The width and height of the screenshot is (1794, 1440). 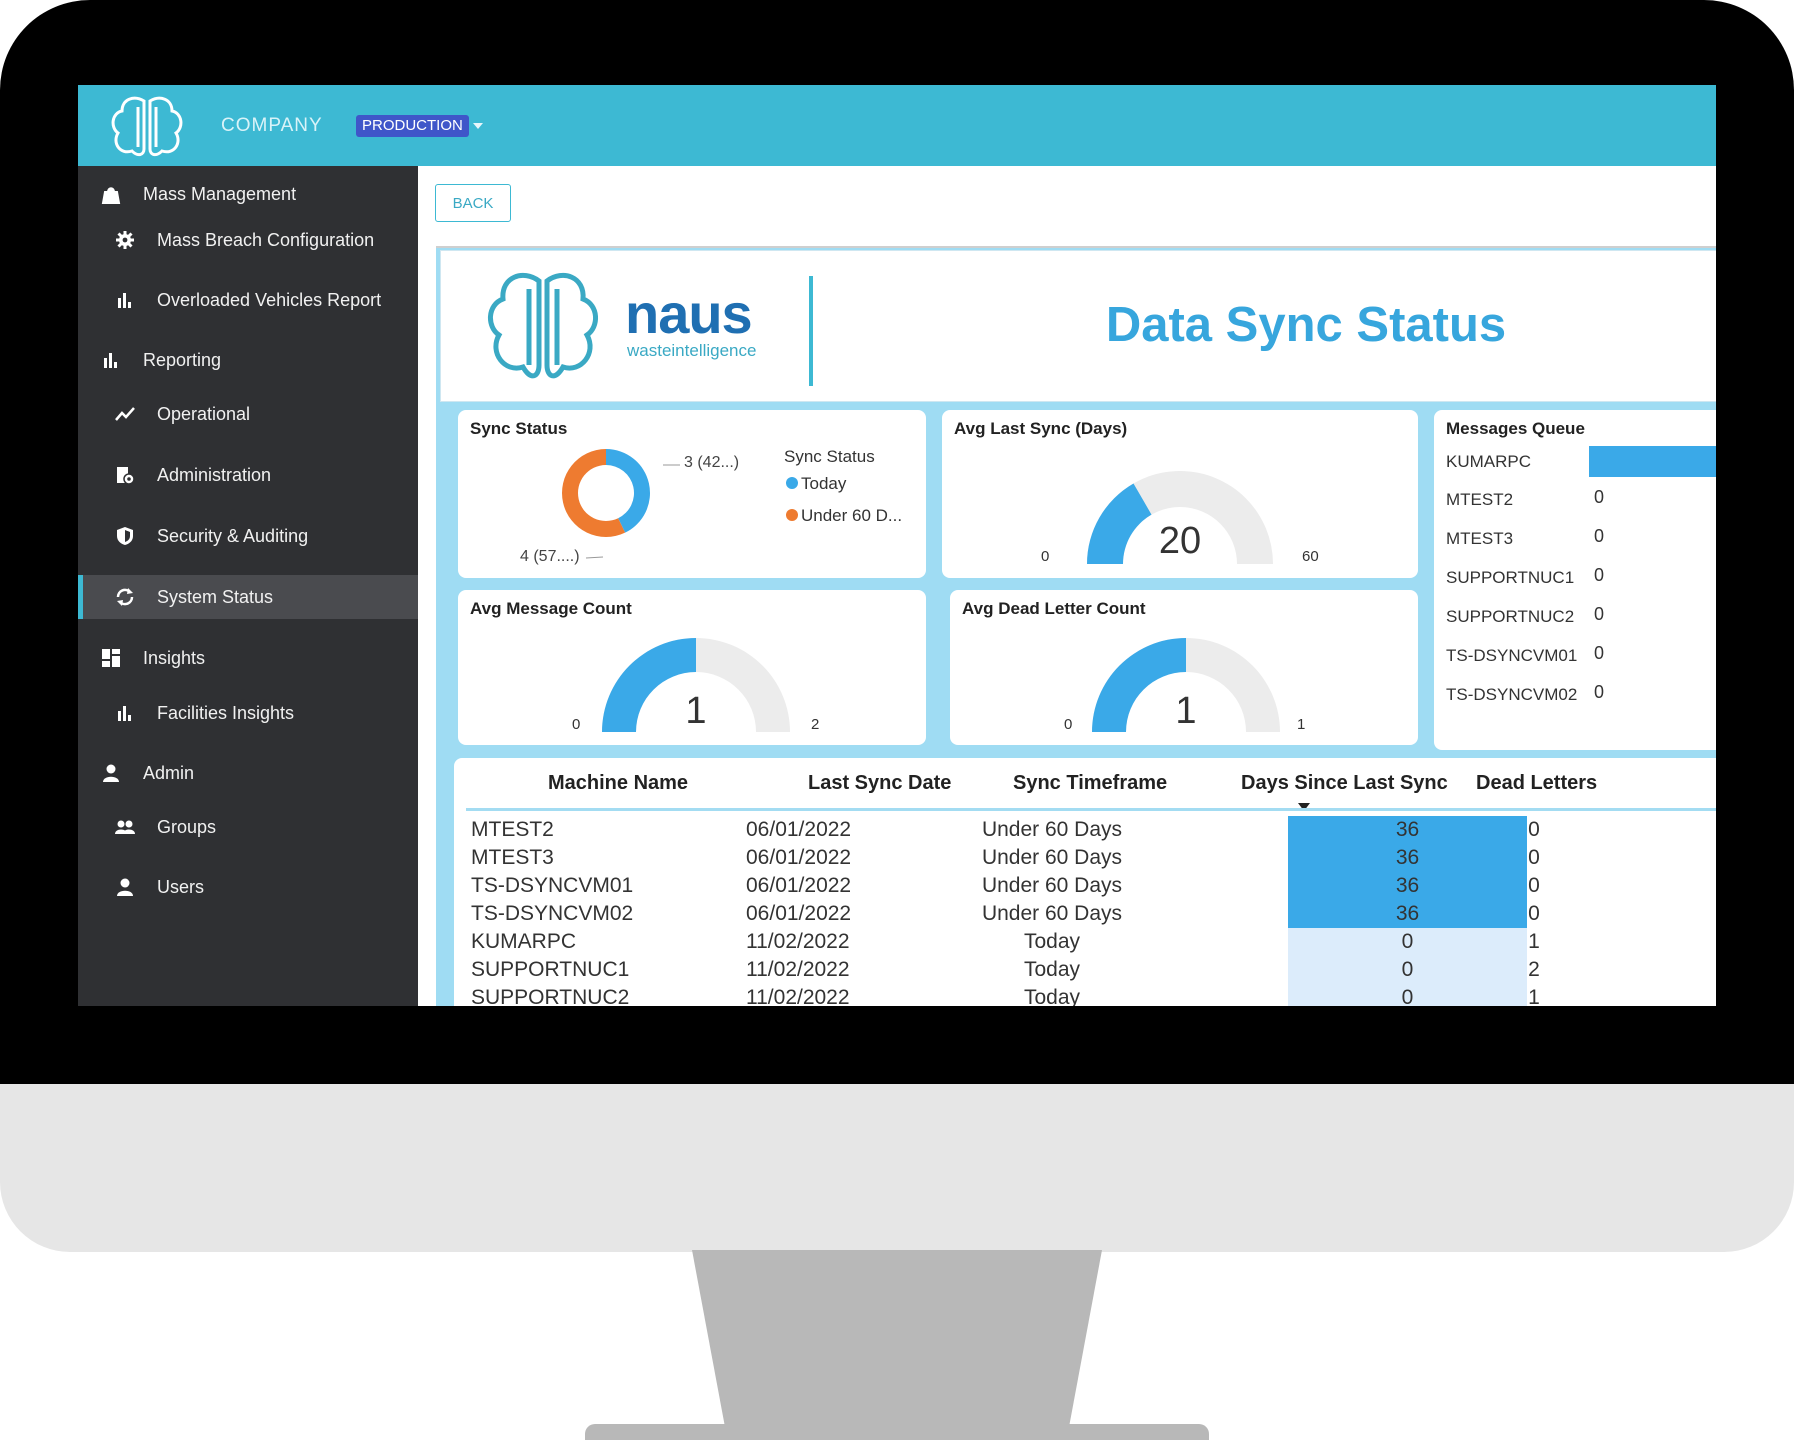 I want to click on cell-machine-name: MTEST3, so click(x=512, y=857).